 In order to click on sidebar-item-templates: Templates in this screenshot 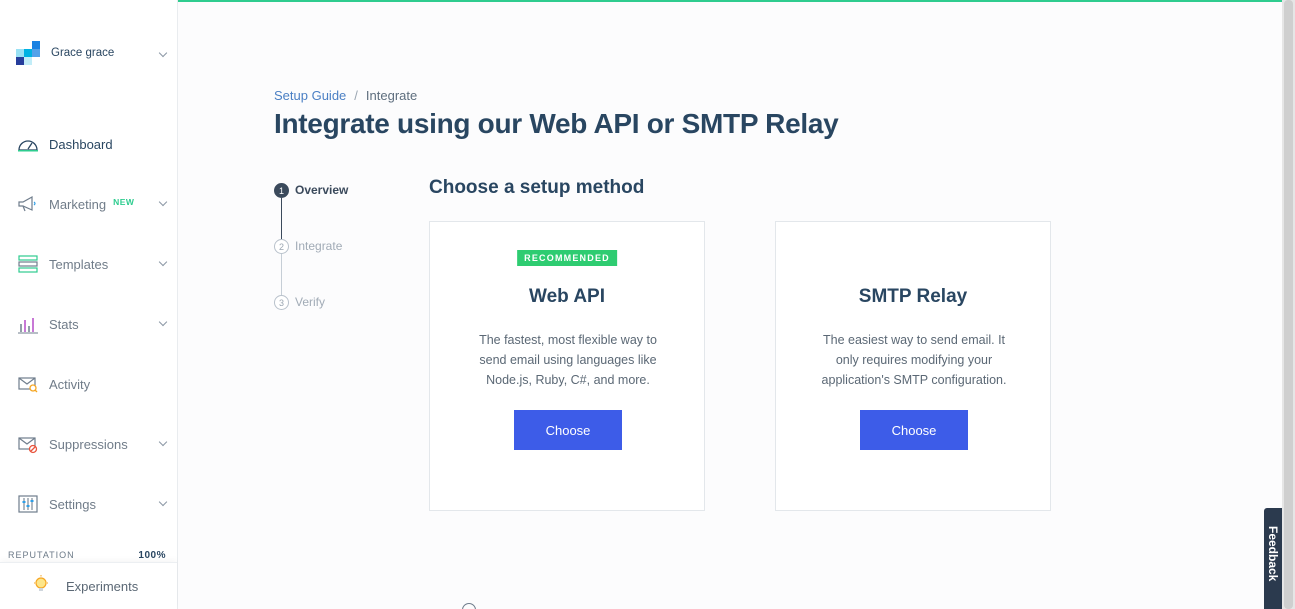, I will do `click(93, 264)`.